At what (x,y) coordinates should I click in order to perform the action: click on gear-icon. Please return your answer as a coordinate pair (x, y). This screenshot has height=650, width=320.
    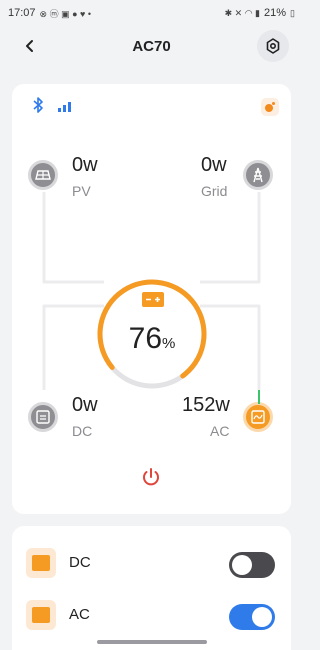
    Looking at the image, I should click on (273, 46).